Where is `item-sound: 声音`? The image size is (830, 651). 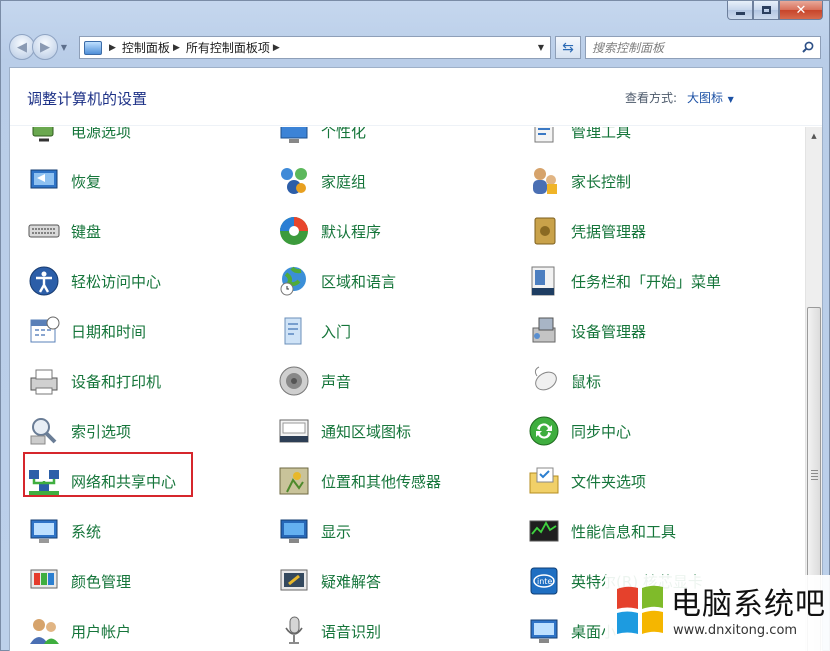 item-sound: 声音 is located at coordinates (314, 381).